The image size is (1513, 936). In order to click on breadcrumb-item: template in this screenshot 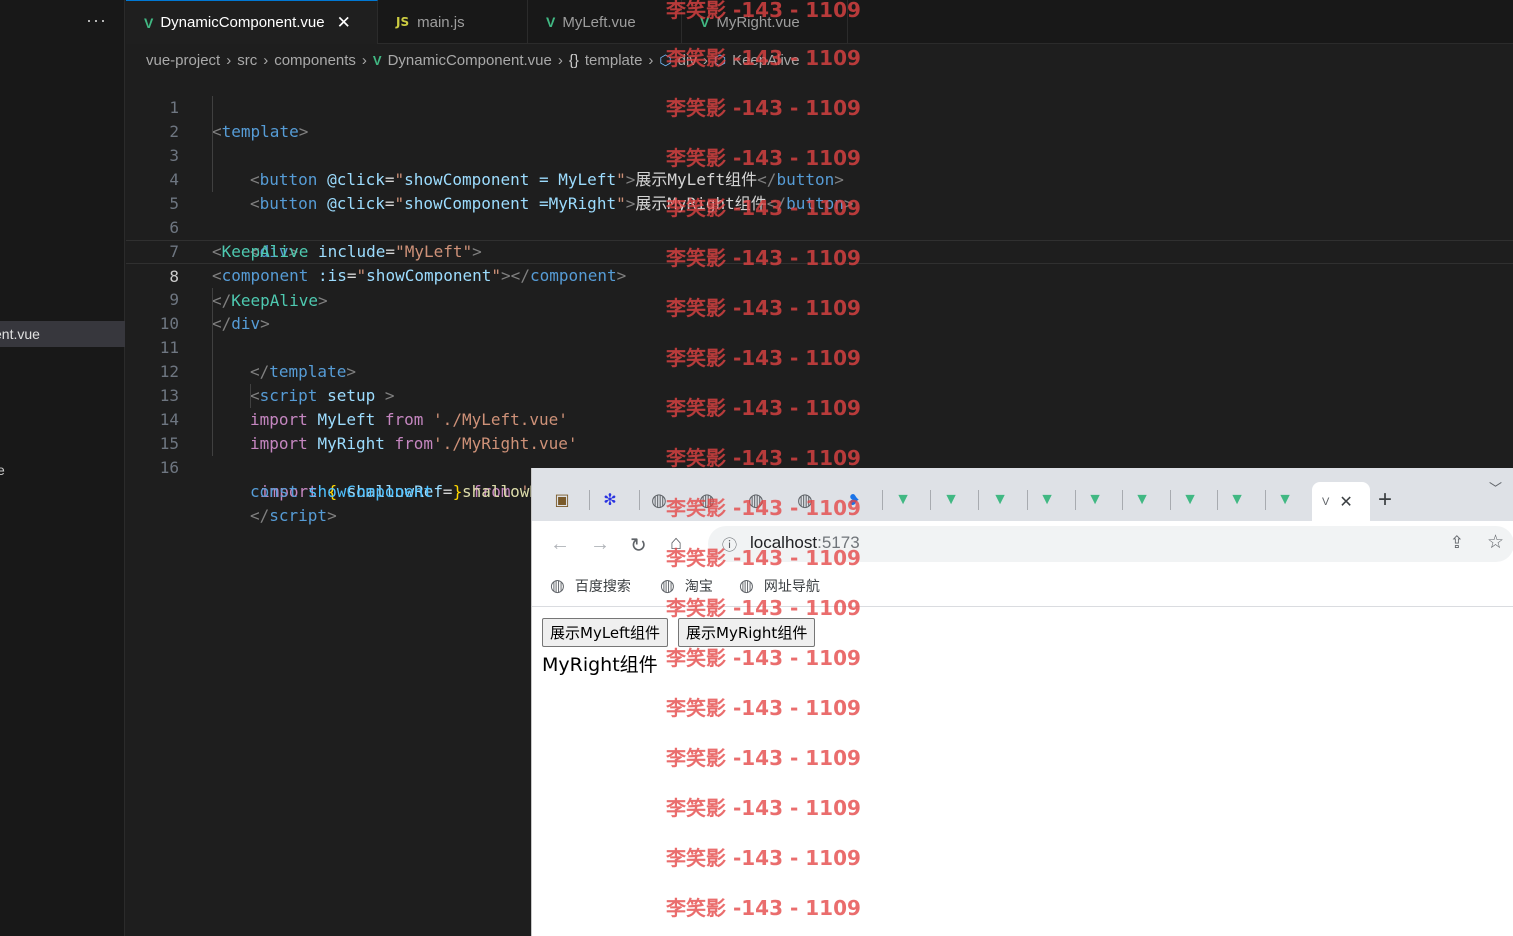, I will do `click(614, 60)`.